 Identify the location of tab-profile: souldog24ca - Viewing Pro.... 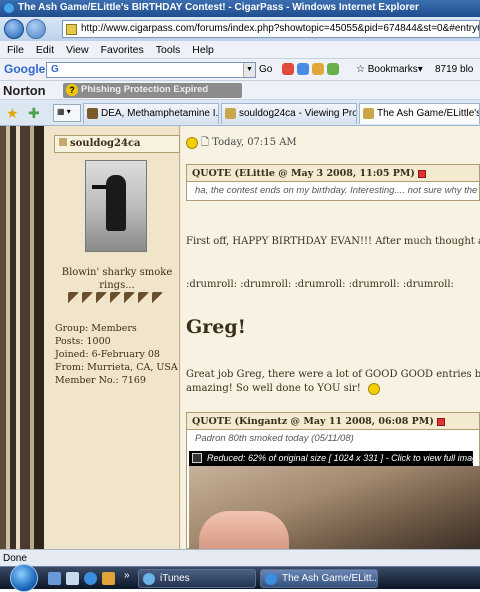
(289, 113).